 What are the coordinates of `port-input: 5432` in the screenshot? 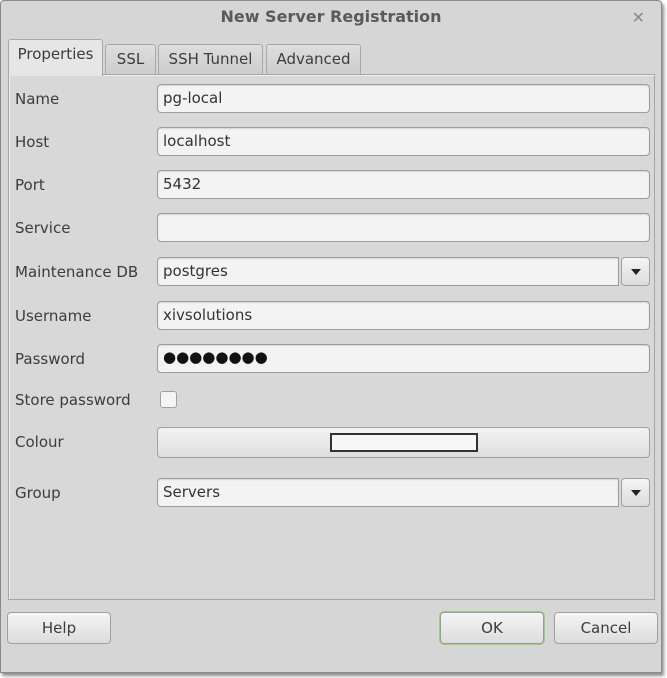 It's located at (403, 184).